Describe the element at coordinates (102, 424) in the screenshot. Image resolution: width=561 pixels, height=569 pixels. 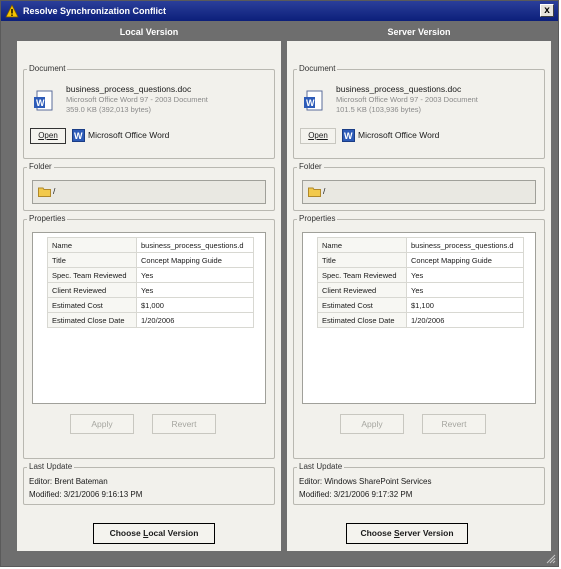
I see `local-apply-button: Apply` at that location.